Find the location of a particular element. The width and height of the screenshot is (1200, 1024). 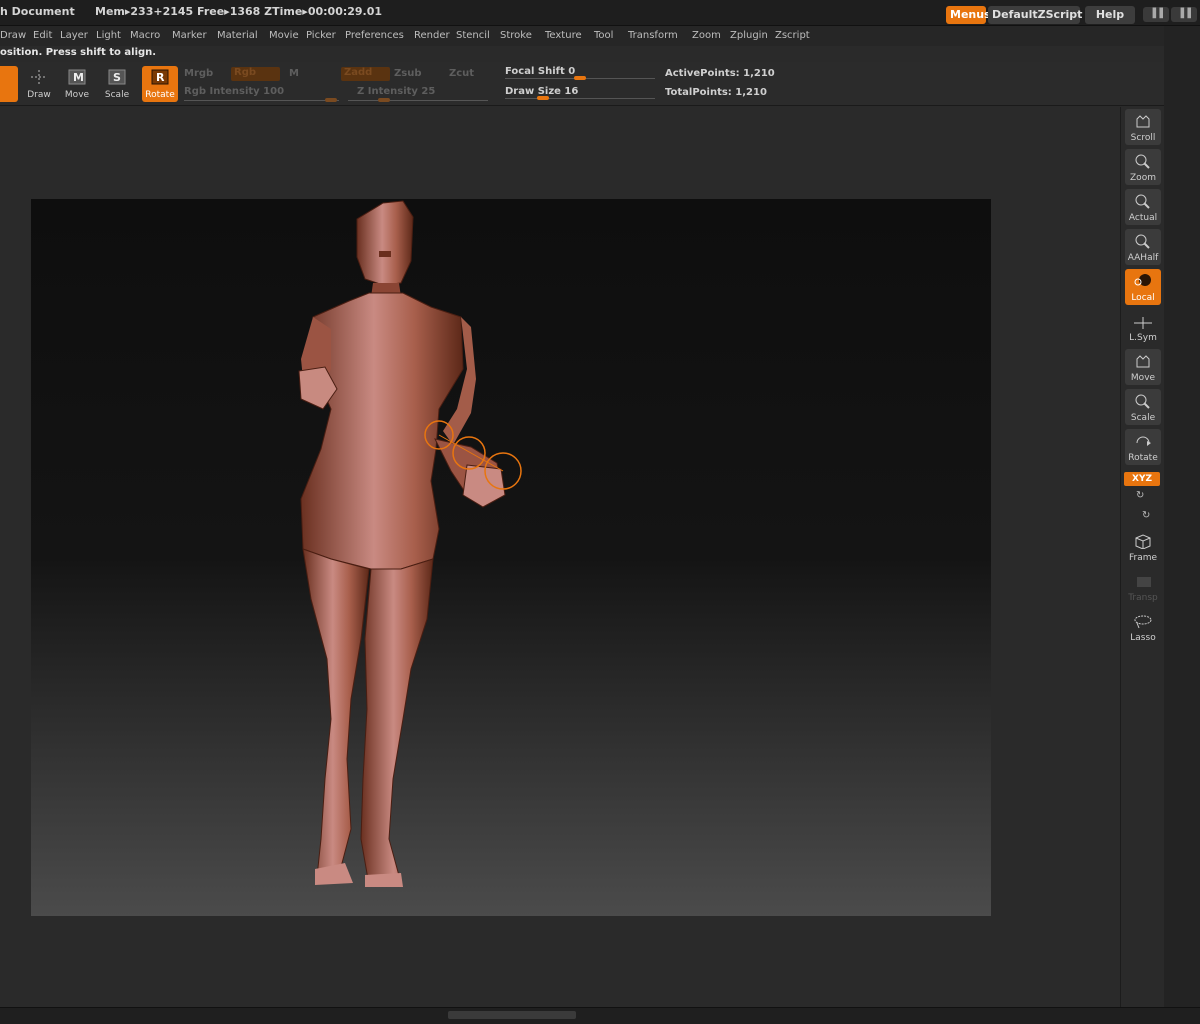

rgb-toggle: Rgb is located at coordinates (255, 74).